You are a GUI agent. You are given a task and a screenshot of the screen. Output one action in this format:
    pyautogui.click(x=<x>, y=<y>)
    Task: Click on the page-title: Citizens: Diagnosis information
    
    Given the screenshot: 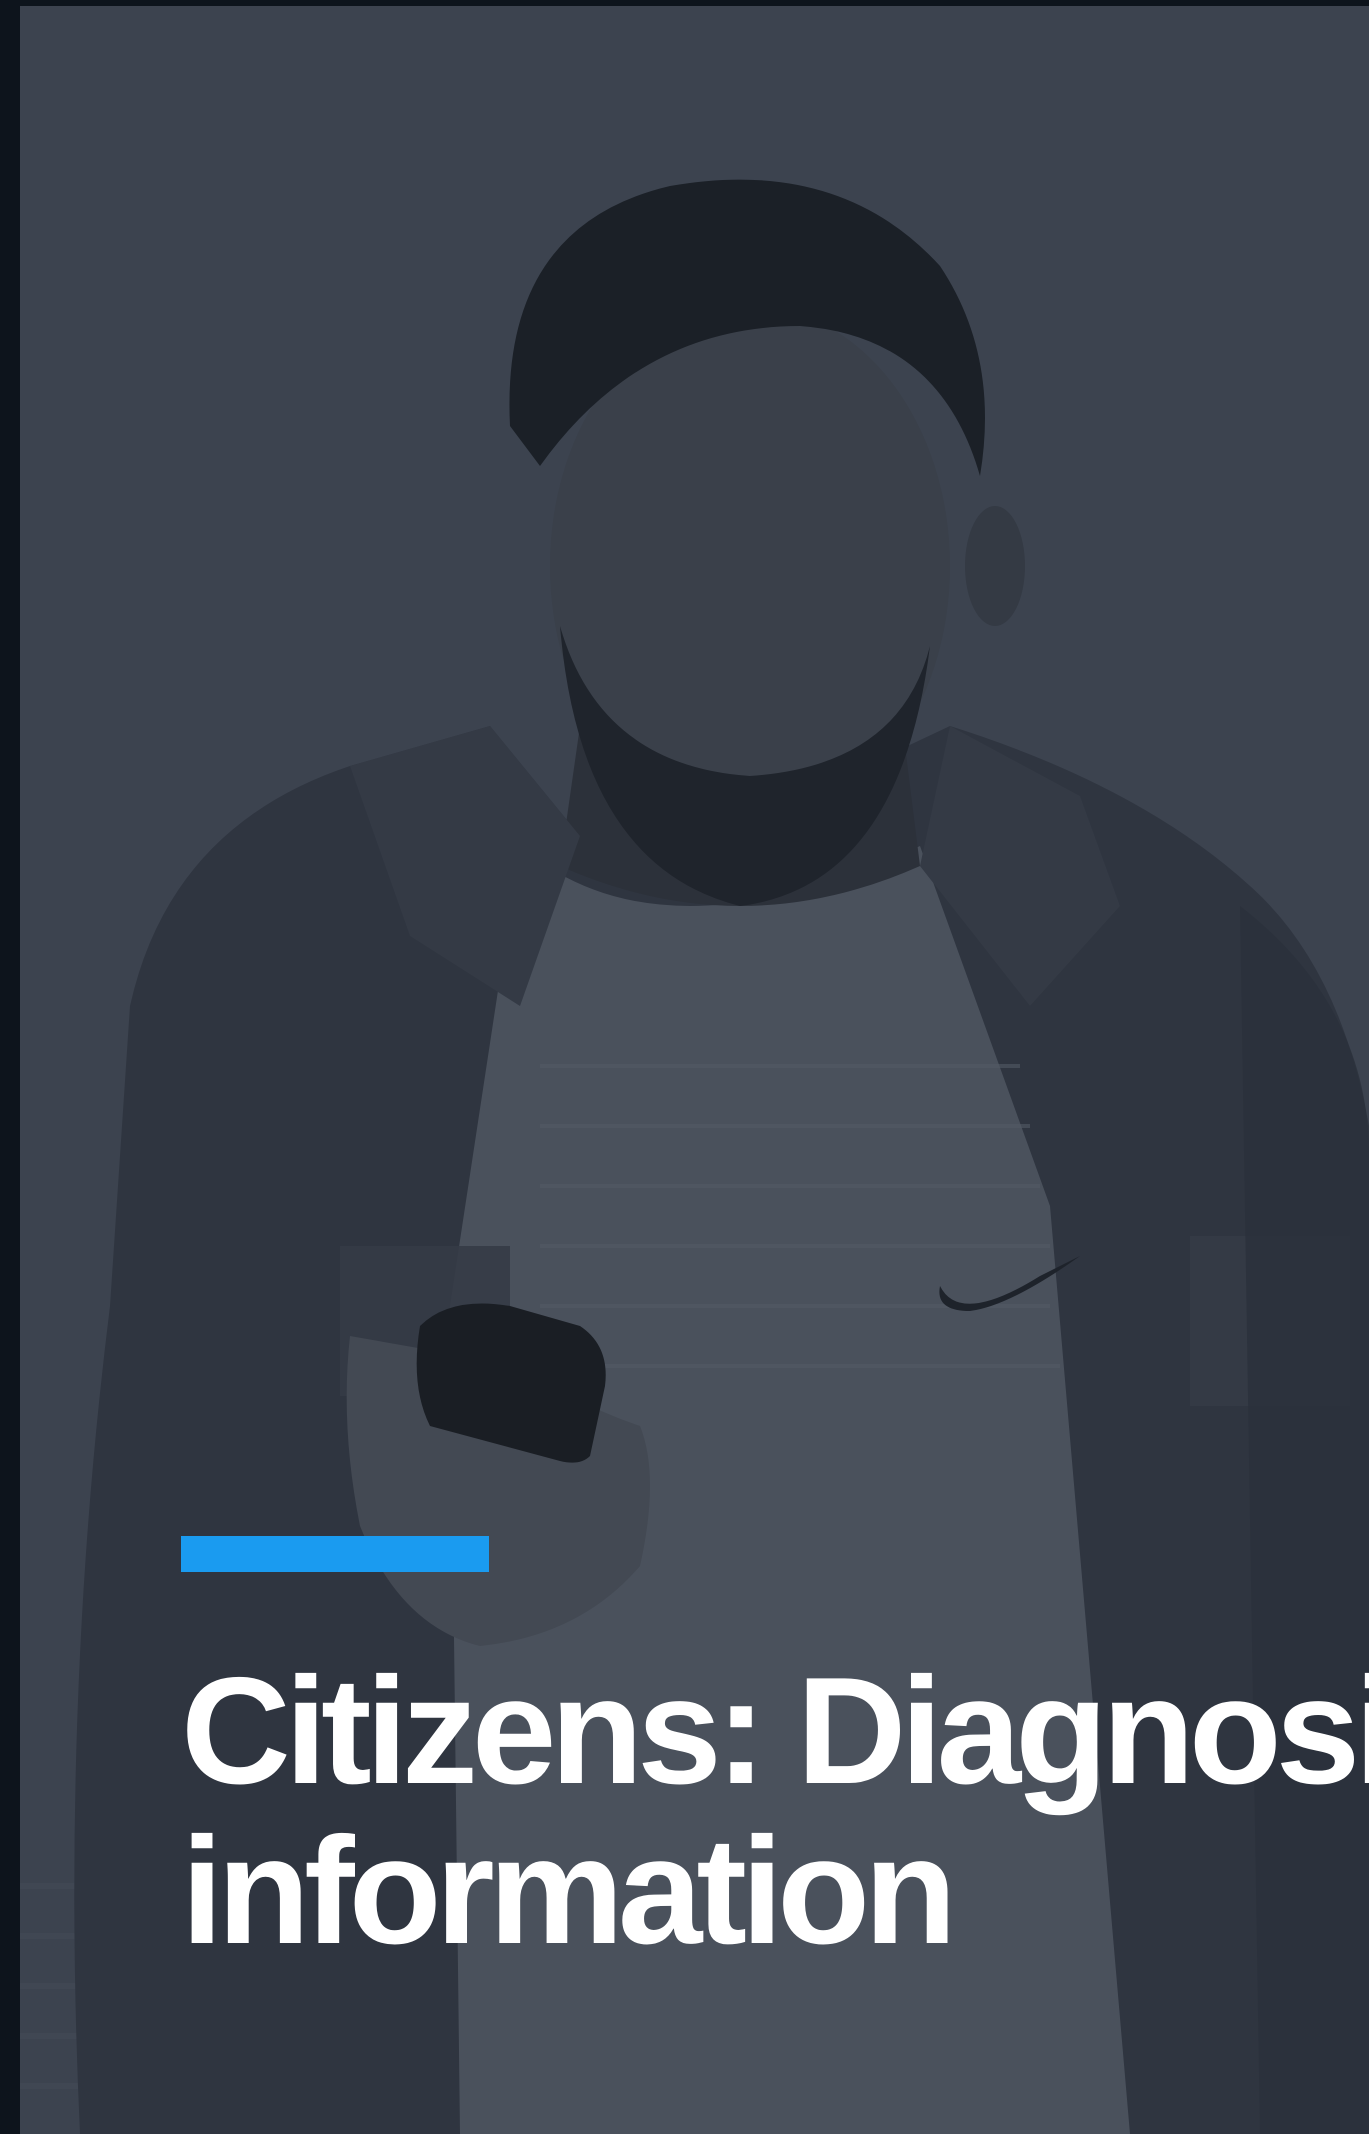 What is the action you would take?
    pyautogui.click(x=775, y=1811)
    